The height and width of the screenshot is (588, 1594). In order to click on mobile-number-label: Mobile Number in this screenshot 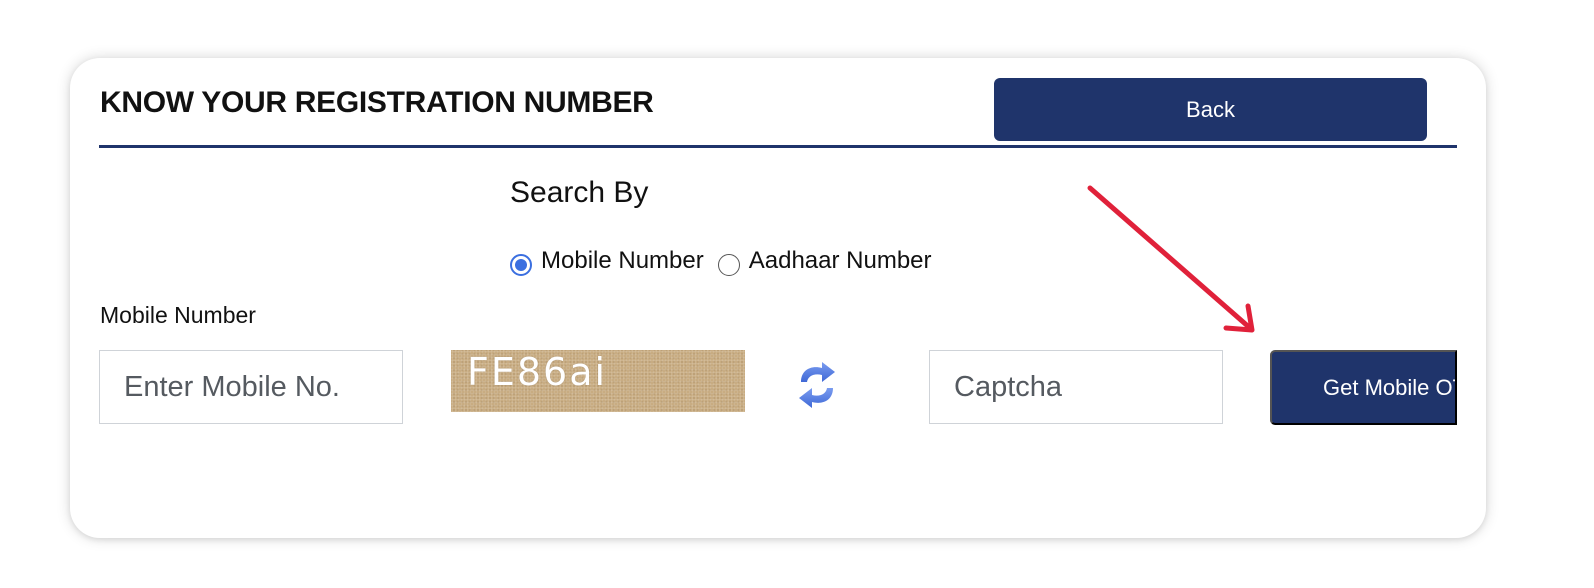, I will do `click(178, 315)`.